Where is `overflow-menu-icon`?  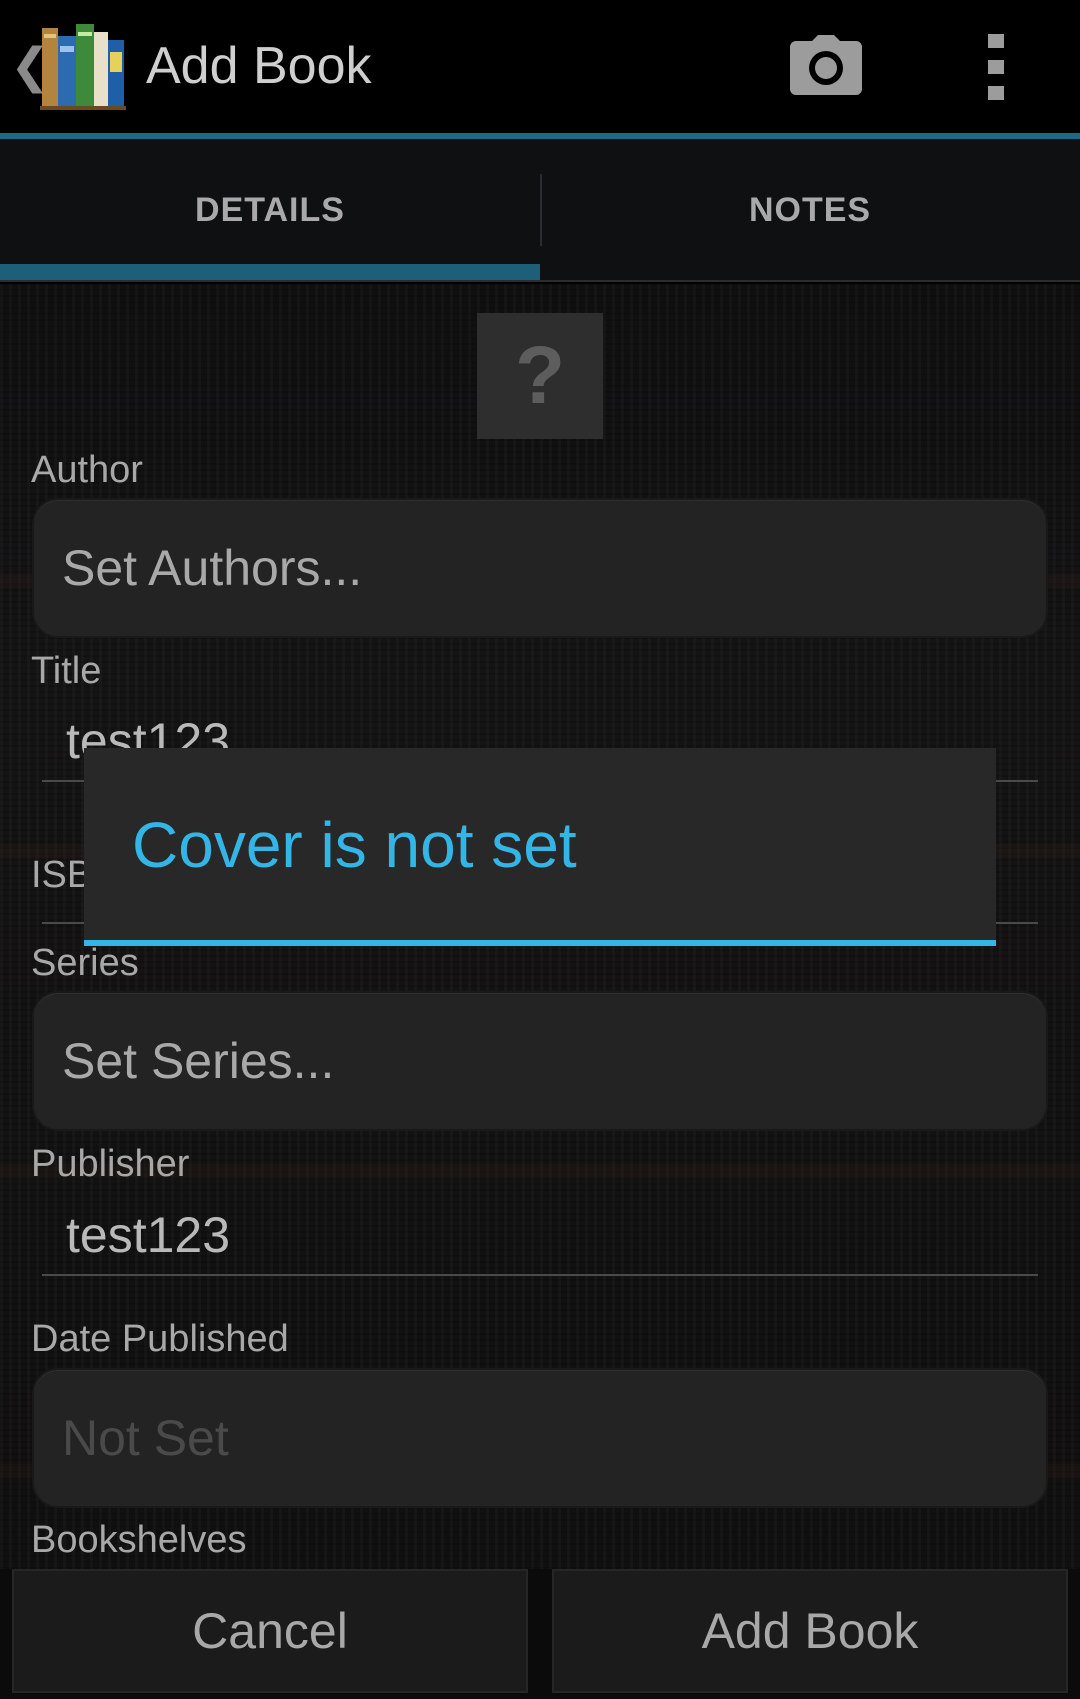 overflow-menu-icon is located at coordinates (996, 67).